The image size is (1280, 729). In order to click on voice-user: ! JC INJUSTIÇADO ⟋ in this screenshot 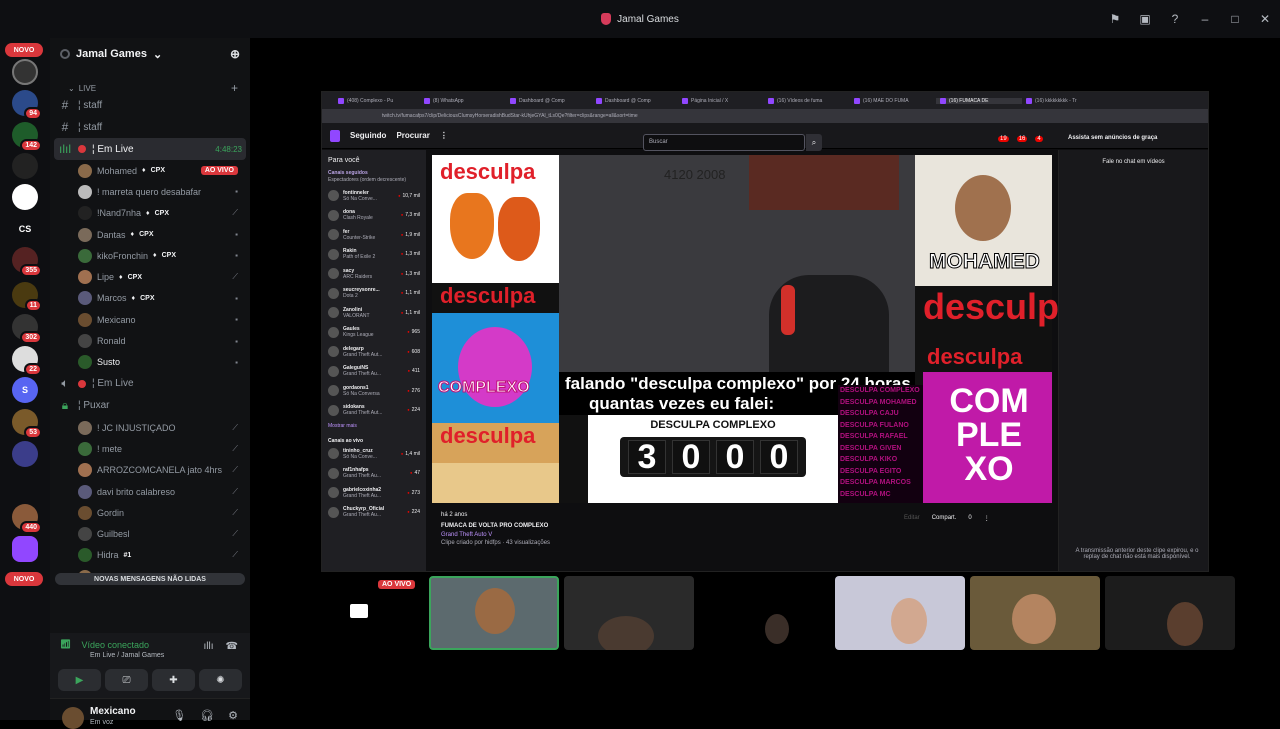, I will do `click(150, 427)`.